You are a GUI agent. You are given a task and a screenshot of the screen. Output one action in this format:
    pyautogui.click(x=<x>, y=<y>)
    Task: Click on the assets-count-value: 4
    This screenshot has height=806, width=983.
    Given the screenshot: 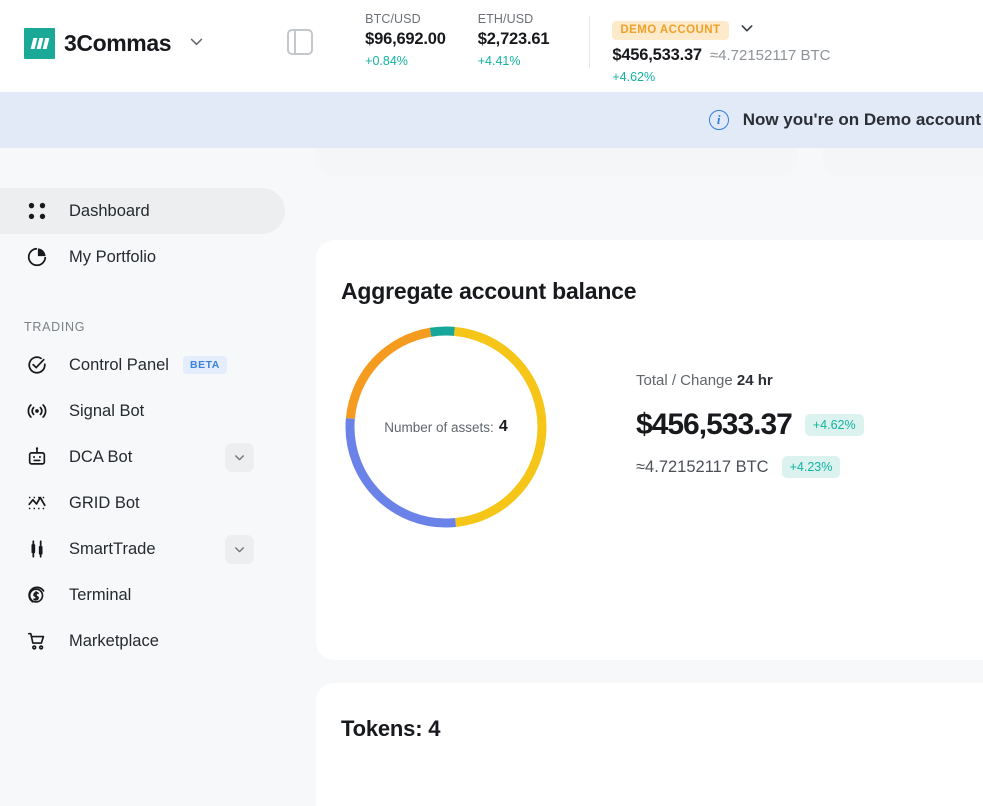 What is the action you would take?
    pyautogui.click(x=503, y=426)
    